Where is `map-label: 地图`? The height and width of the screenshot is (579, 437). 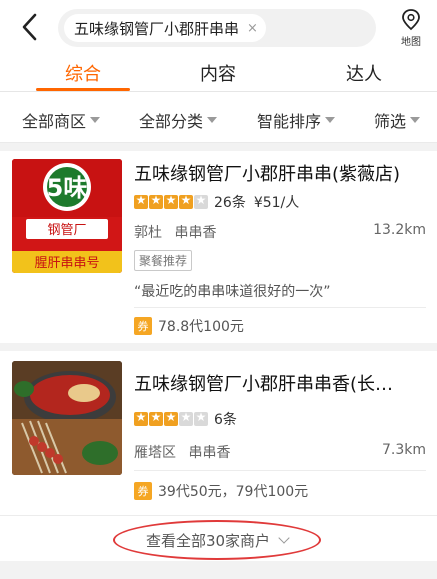 map-label: 地图 is located at coordinates (411, 42).